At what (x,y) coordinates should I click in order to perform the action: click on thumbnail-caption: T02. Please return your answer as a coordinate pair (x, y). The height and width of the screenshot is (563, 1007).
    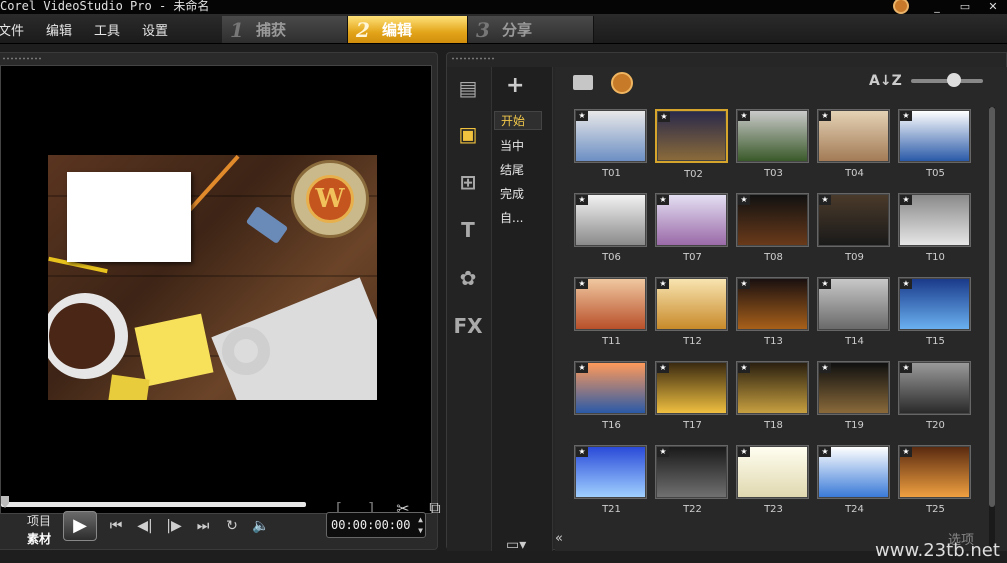
    Looking at the image, I should click on (693, 174).